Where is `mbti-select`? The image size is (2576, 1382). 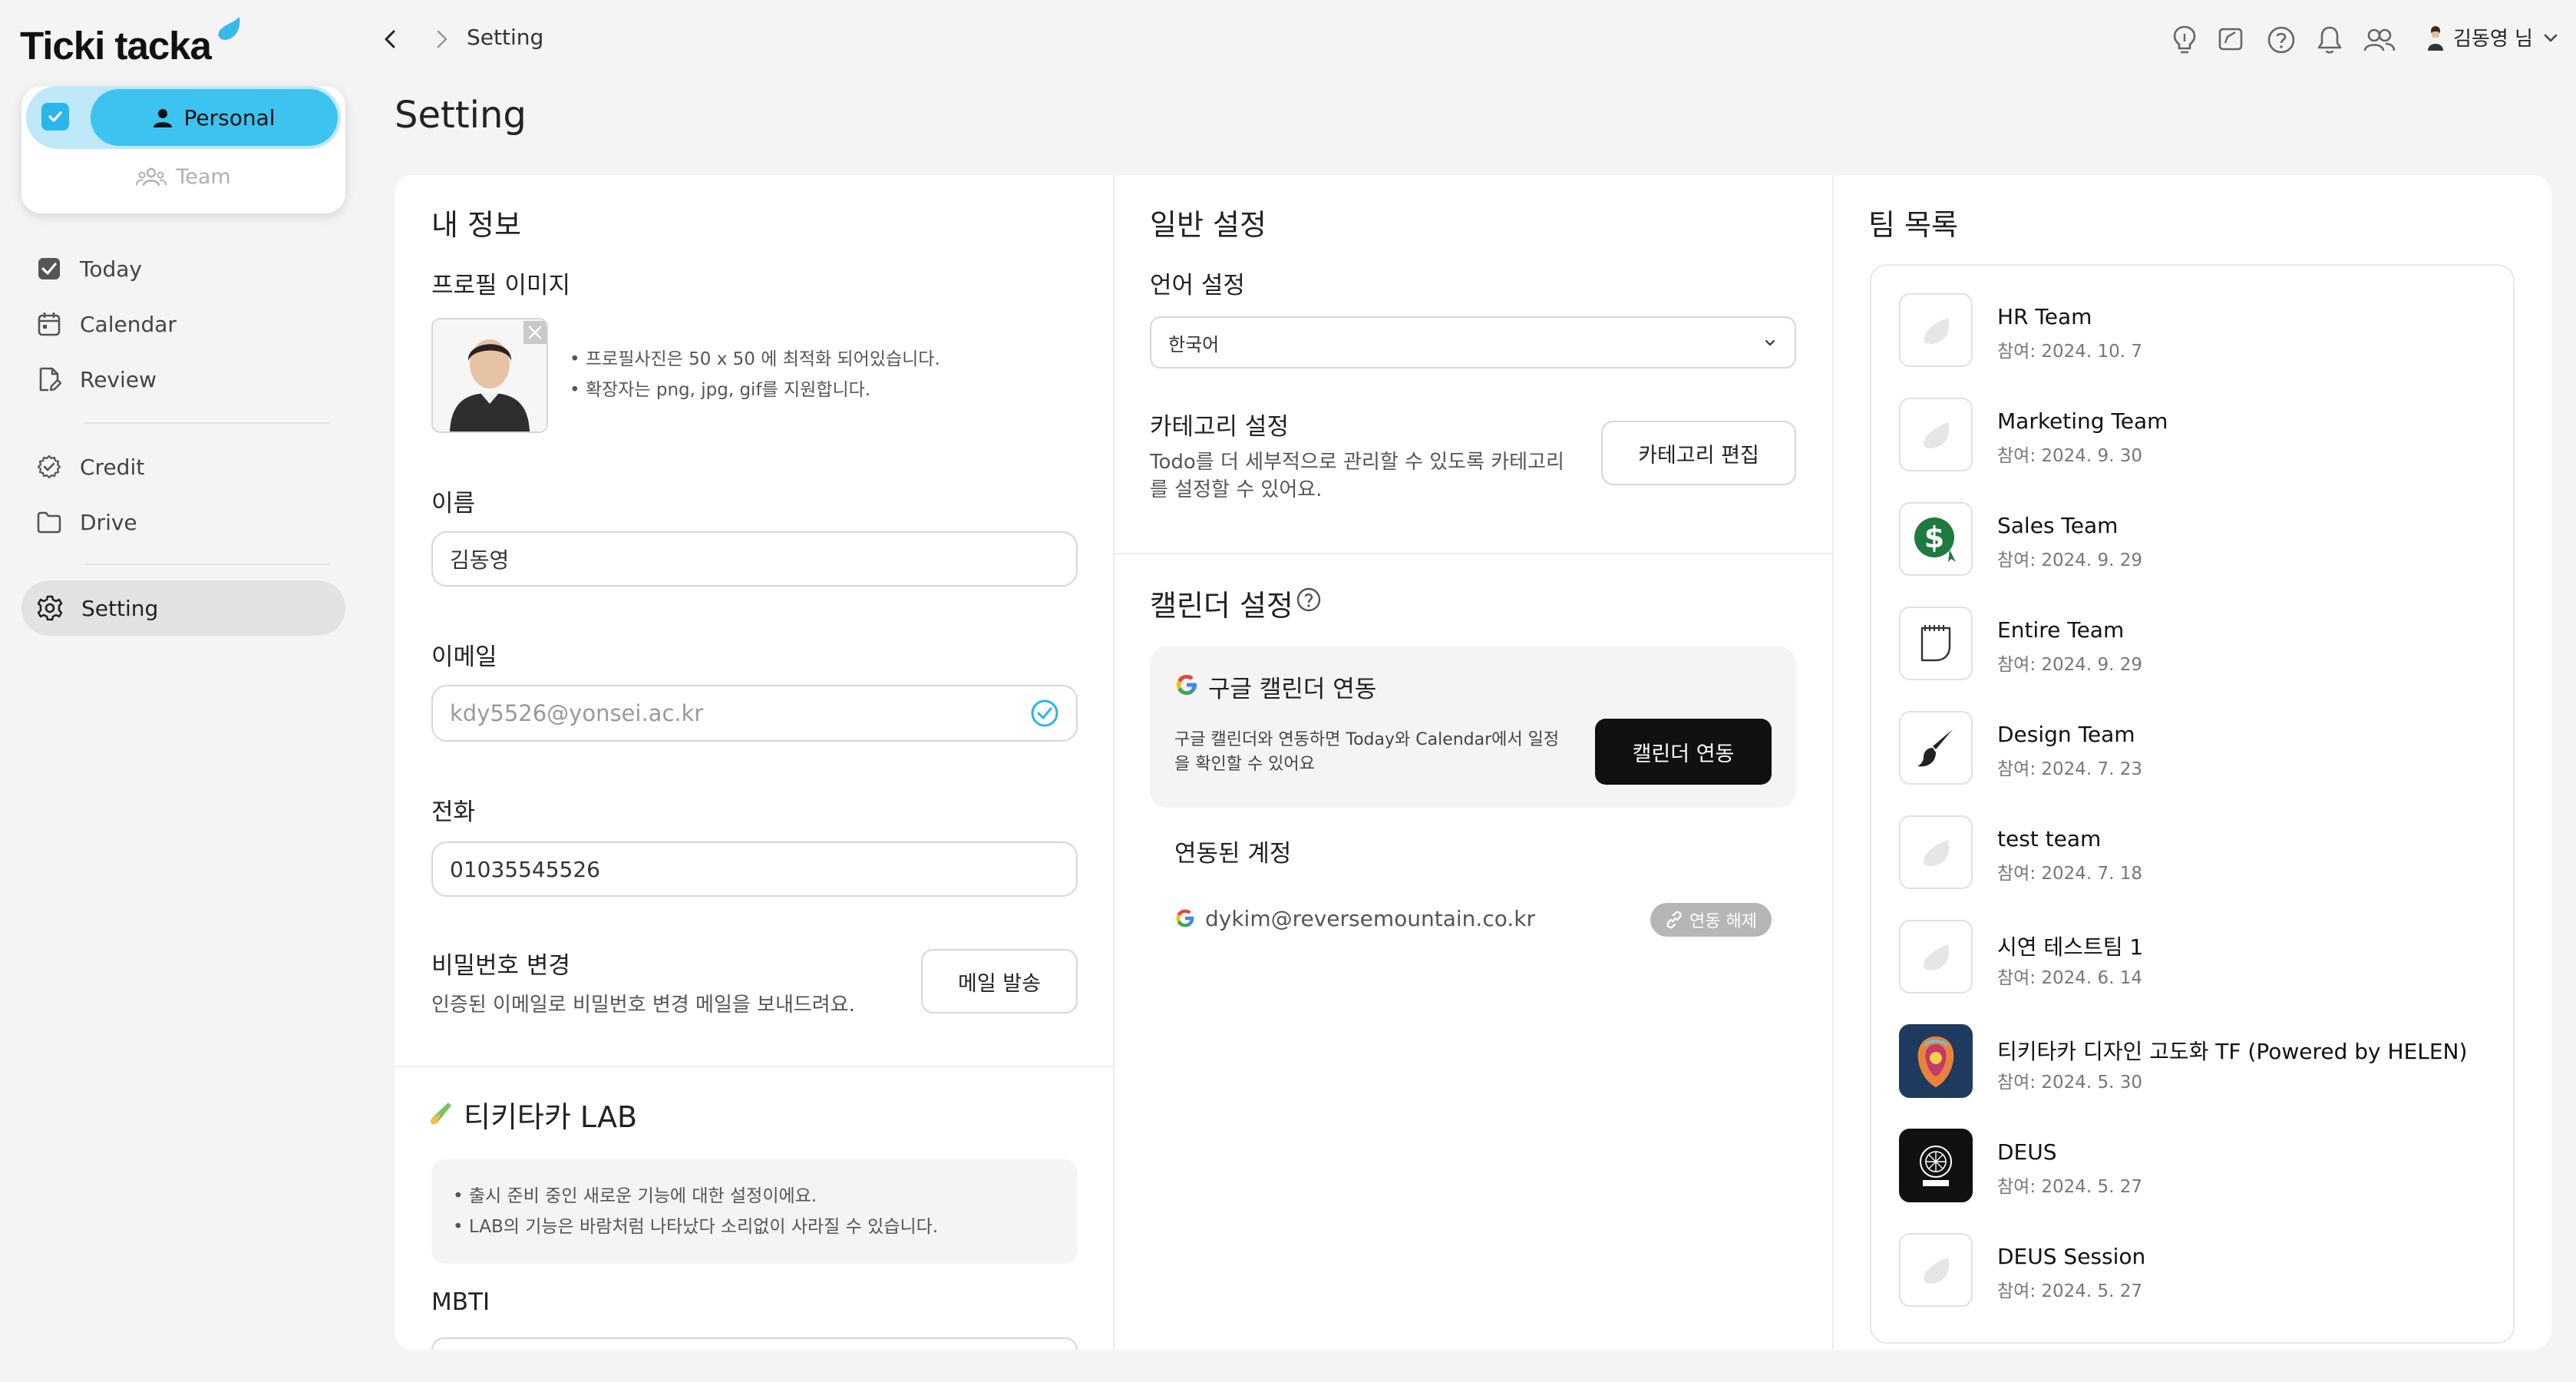 mbti-select is located at coordinates (754, 1343).